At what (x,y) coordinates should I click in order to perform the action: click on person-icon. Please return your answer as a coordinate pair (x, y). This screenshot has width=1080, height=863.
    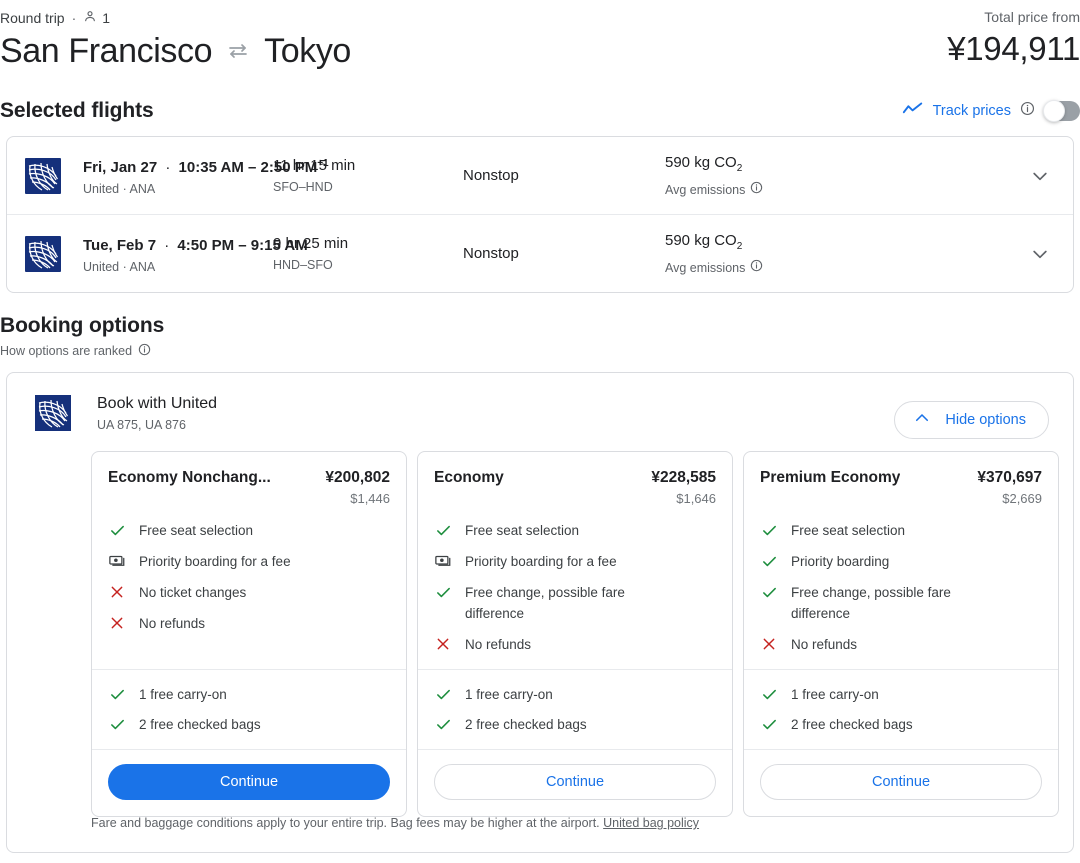
    Looking at the image, I should click on (90, 18).